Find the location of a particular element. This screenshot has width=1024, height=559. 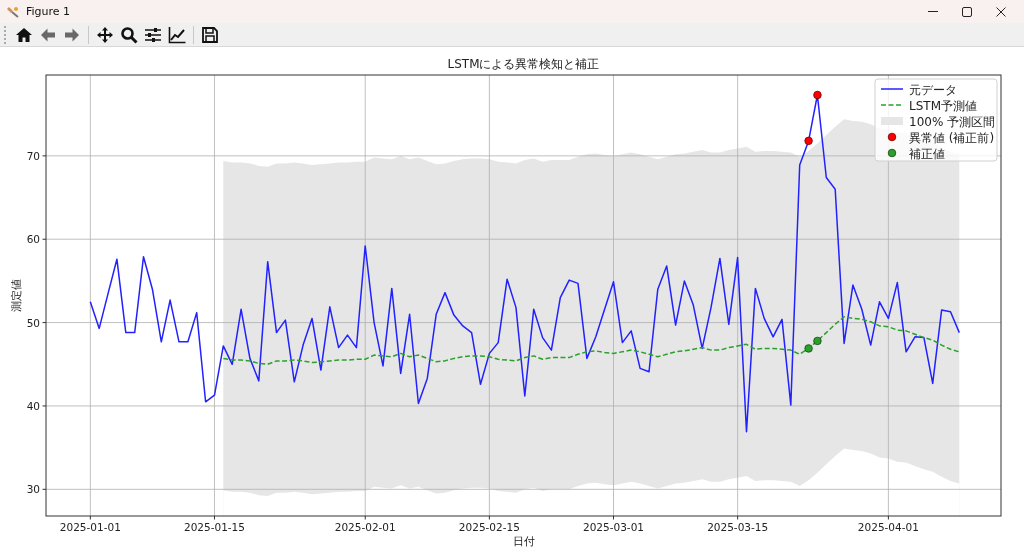

home-icon is located at coordinates (24, 34).